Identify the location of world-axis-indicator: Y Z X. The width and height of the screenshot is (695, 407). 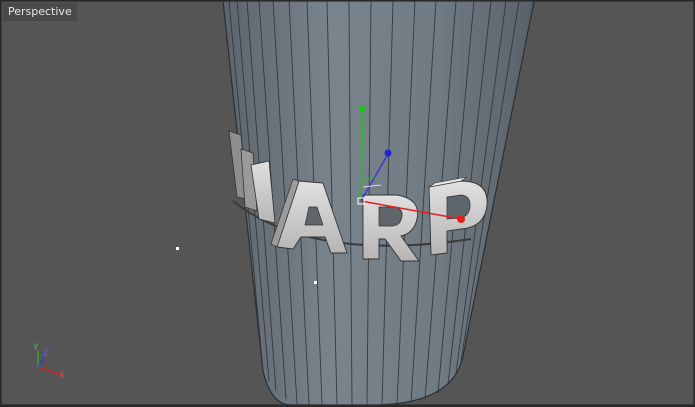
(48, 362).